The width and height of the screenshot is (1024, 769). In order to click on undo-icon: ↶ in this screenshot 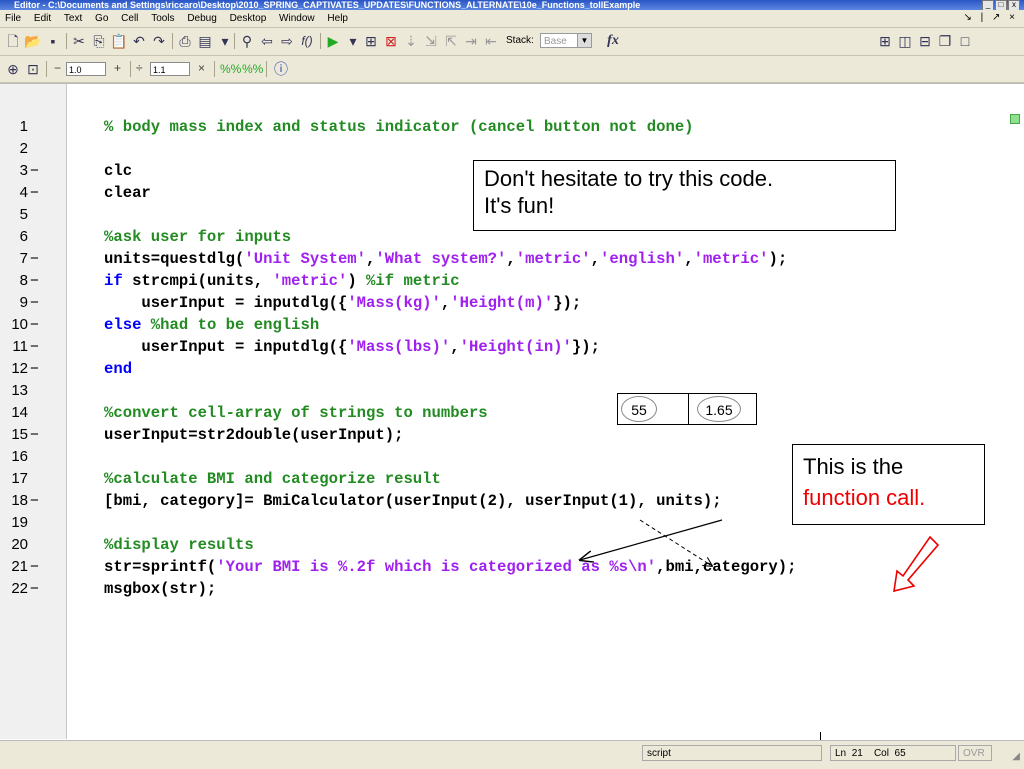, I will do `click(139, 41)`.